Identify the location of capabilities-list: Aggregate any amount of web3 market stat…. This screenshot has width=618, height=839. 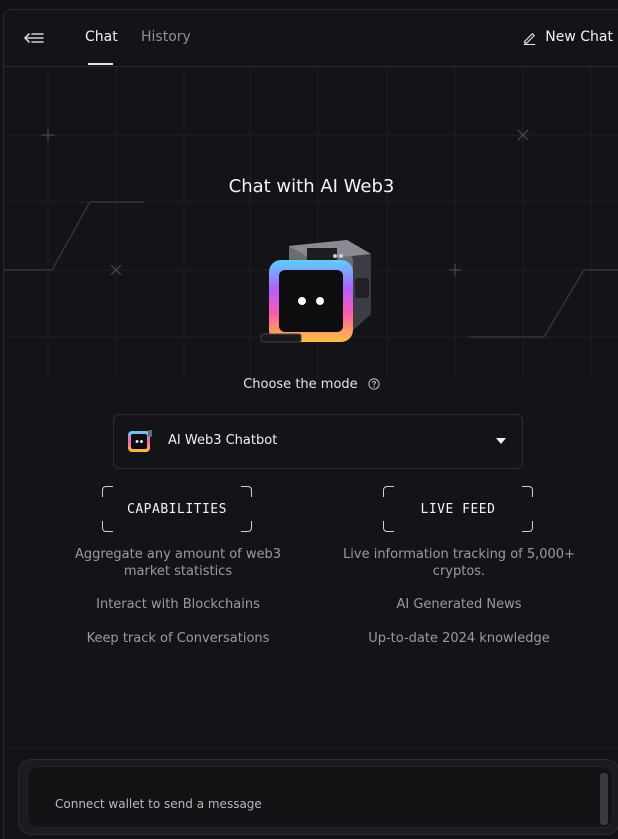
(178, 596).